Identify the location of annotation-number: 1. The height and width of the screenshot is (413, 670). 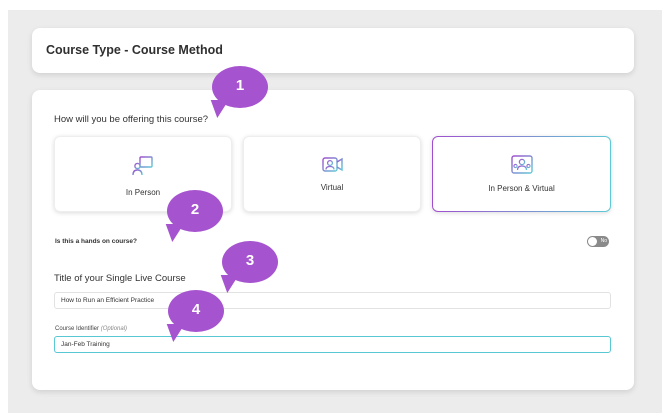
(240, 85).